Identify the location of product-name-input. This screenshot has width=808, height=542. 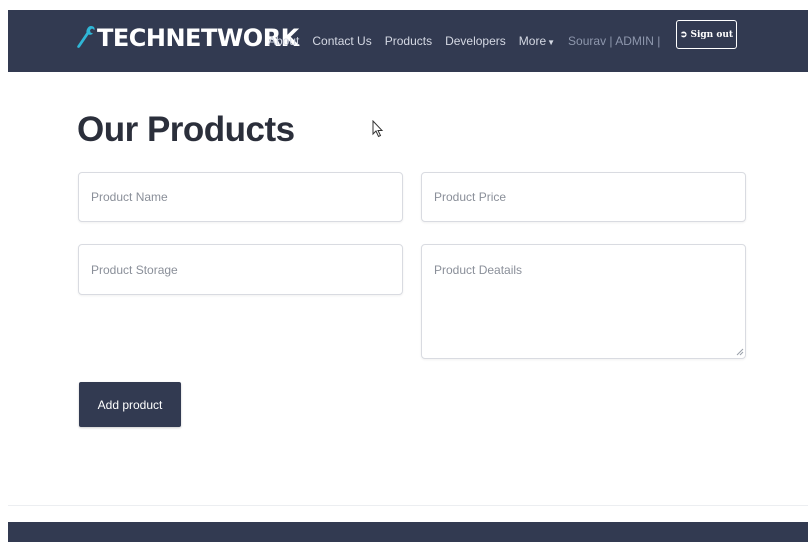
(240, 197).